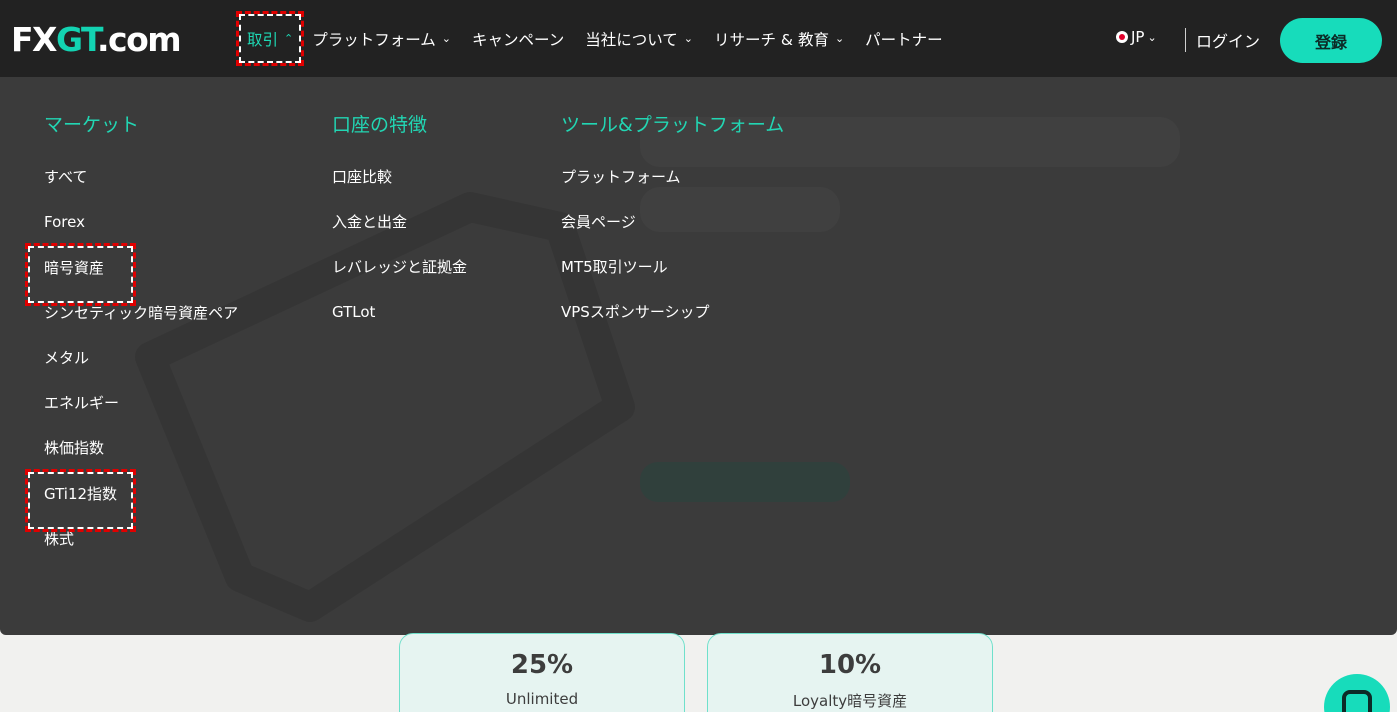 The image size is (1397, 712). I want to click on tools-member-page: 会員ページ, so click(672, 235).